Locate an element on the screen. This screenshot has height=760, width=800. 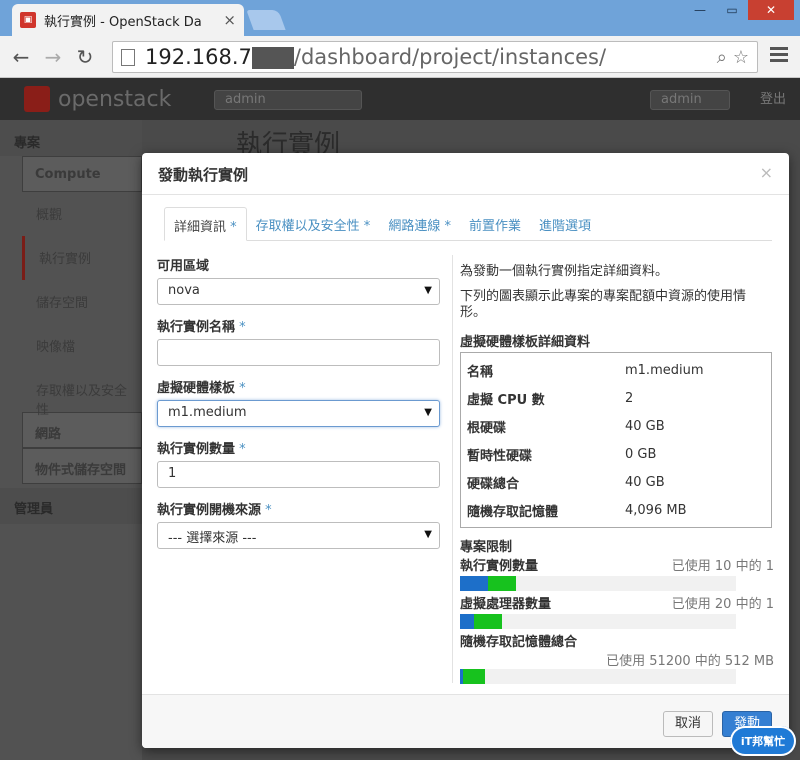
sidebar-admin: 管理員 is located at coordinates (71, 506).